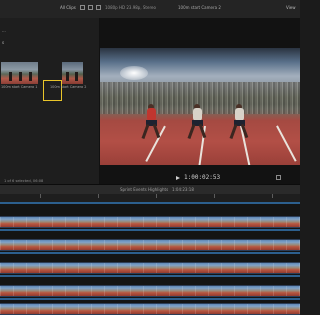  What do you see at coordinates (286, 143) in the screenshot?
I see `lane-line` at bounding box center [286, 143].